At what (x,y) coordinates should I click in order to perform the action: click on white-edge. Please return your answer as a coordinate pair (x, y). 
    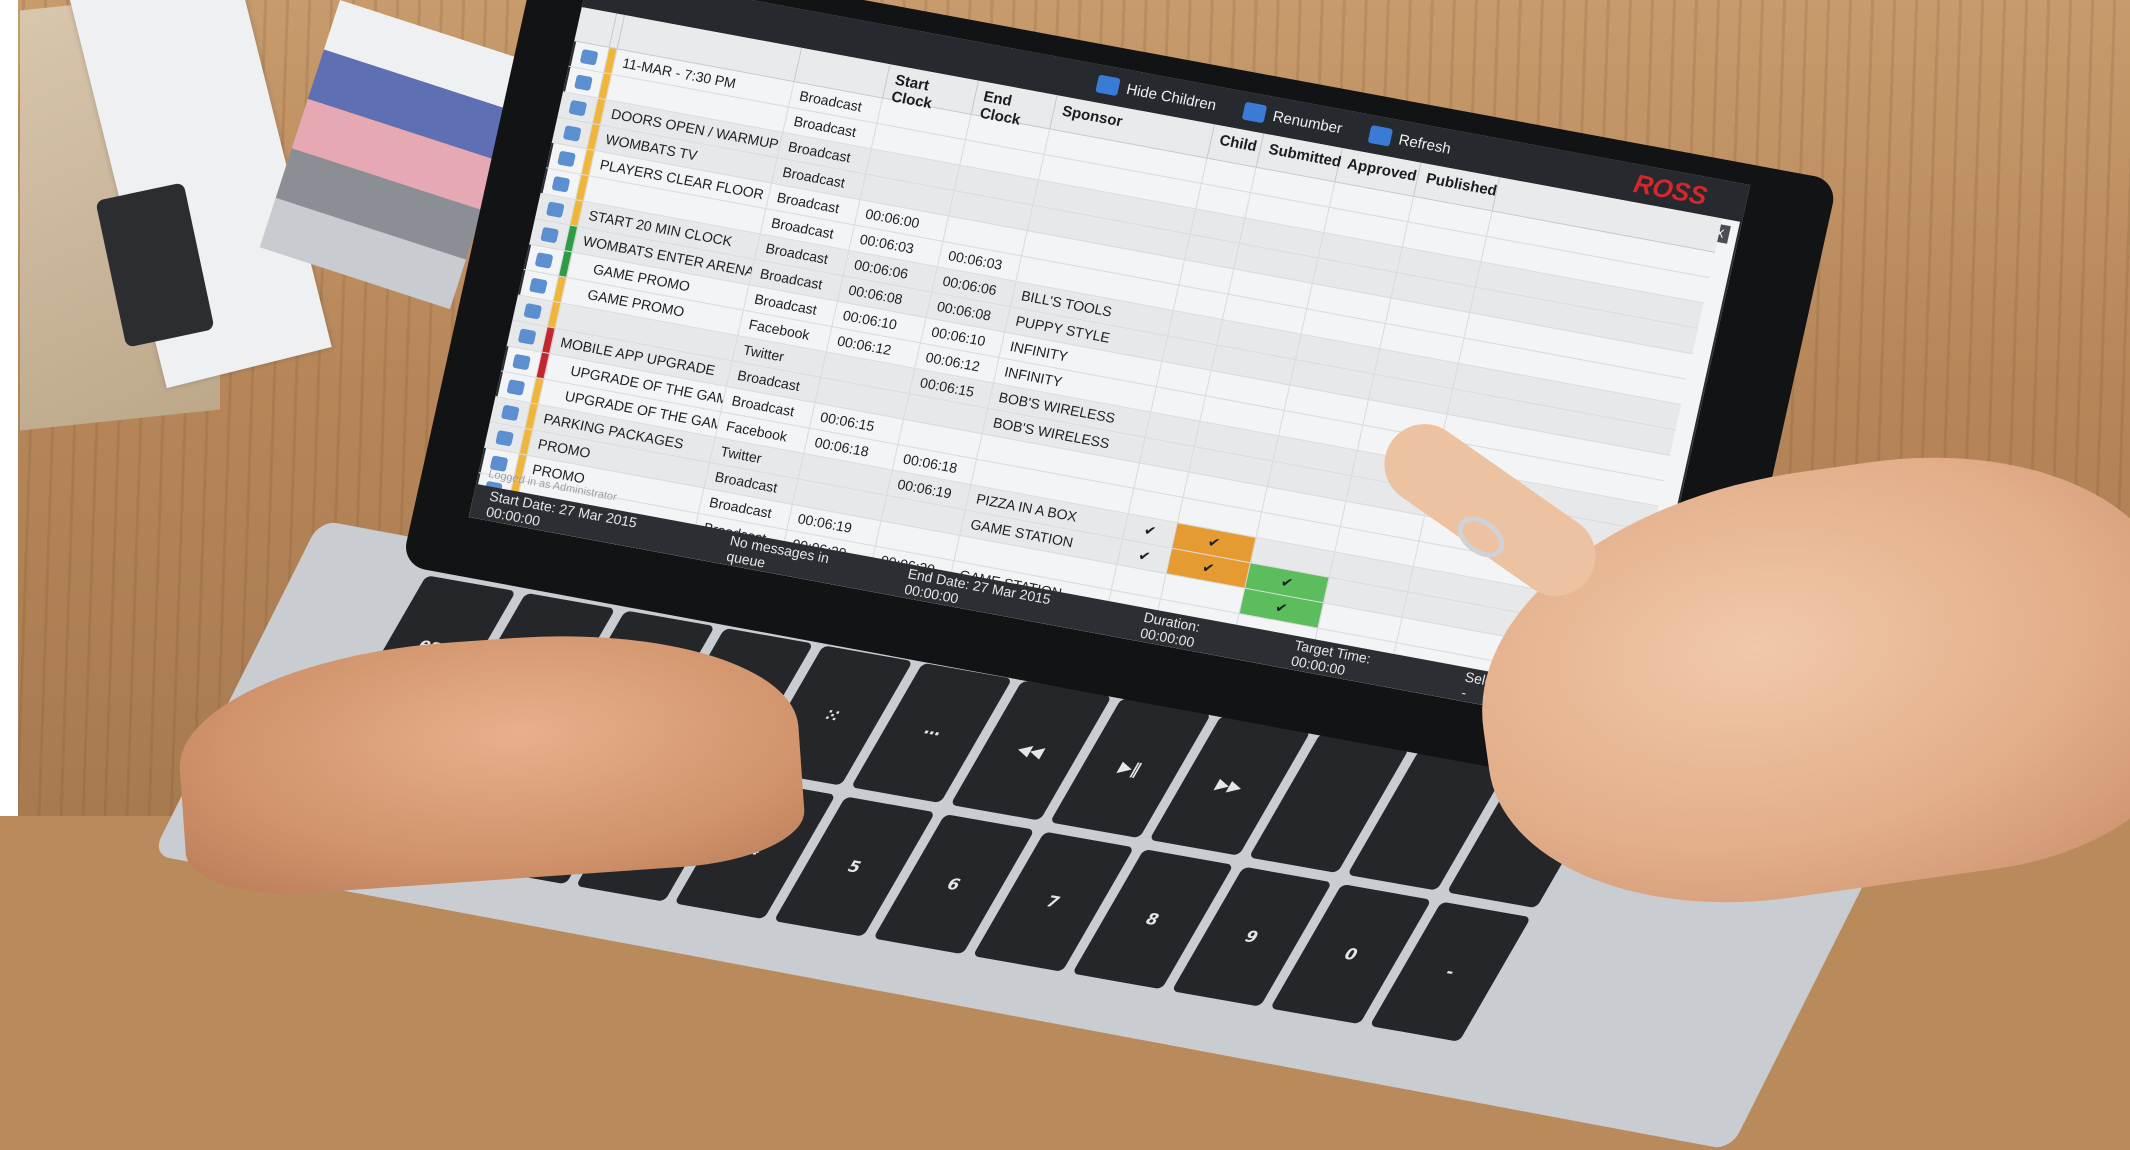
    Looking at the image, I should click on (9, 408).